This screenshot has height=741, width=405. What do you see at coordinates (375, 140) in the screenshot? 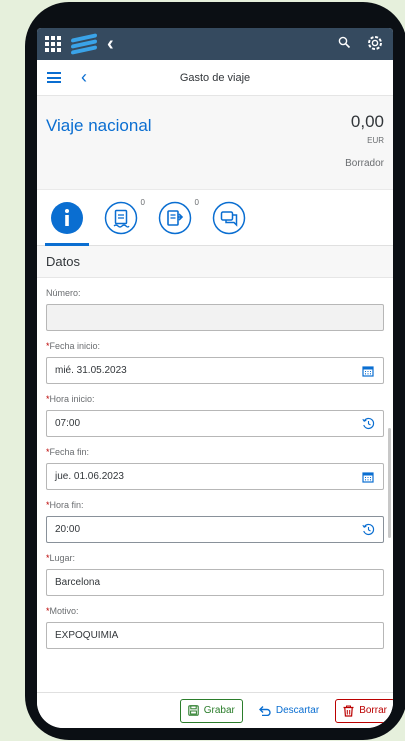
I see `object-currency: EUR` at bounding box center [375, 140].